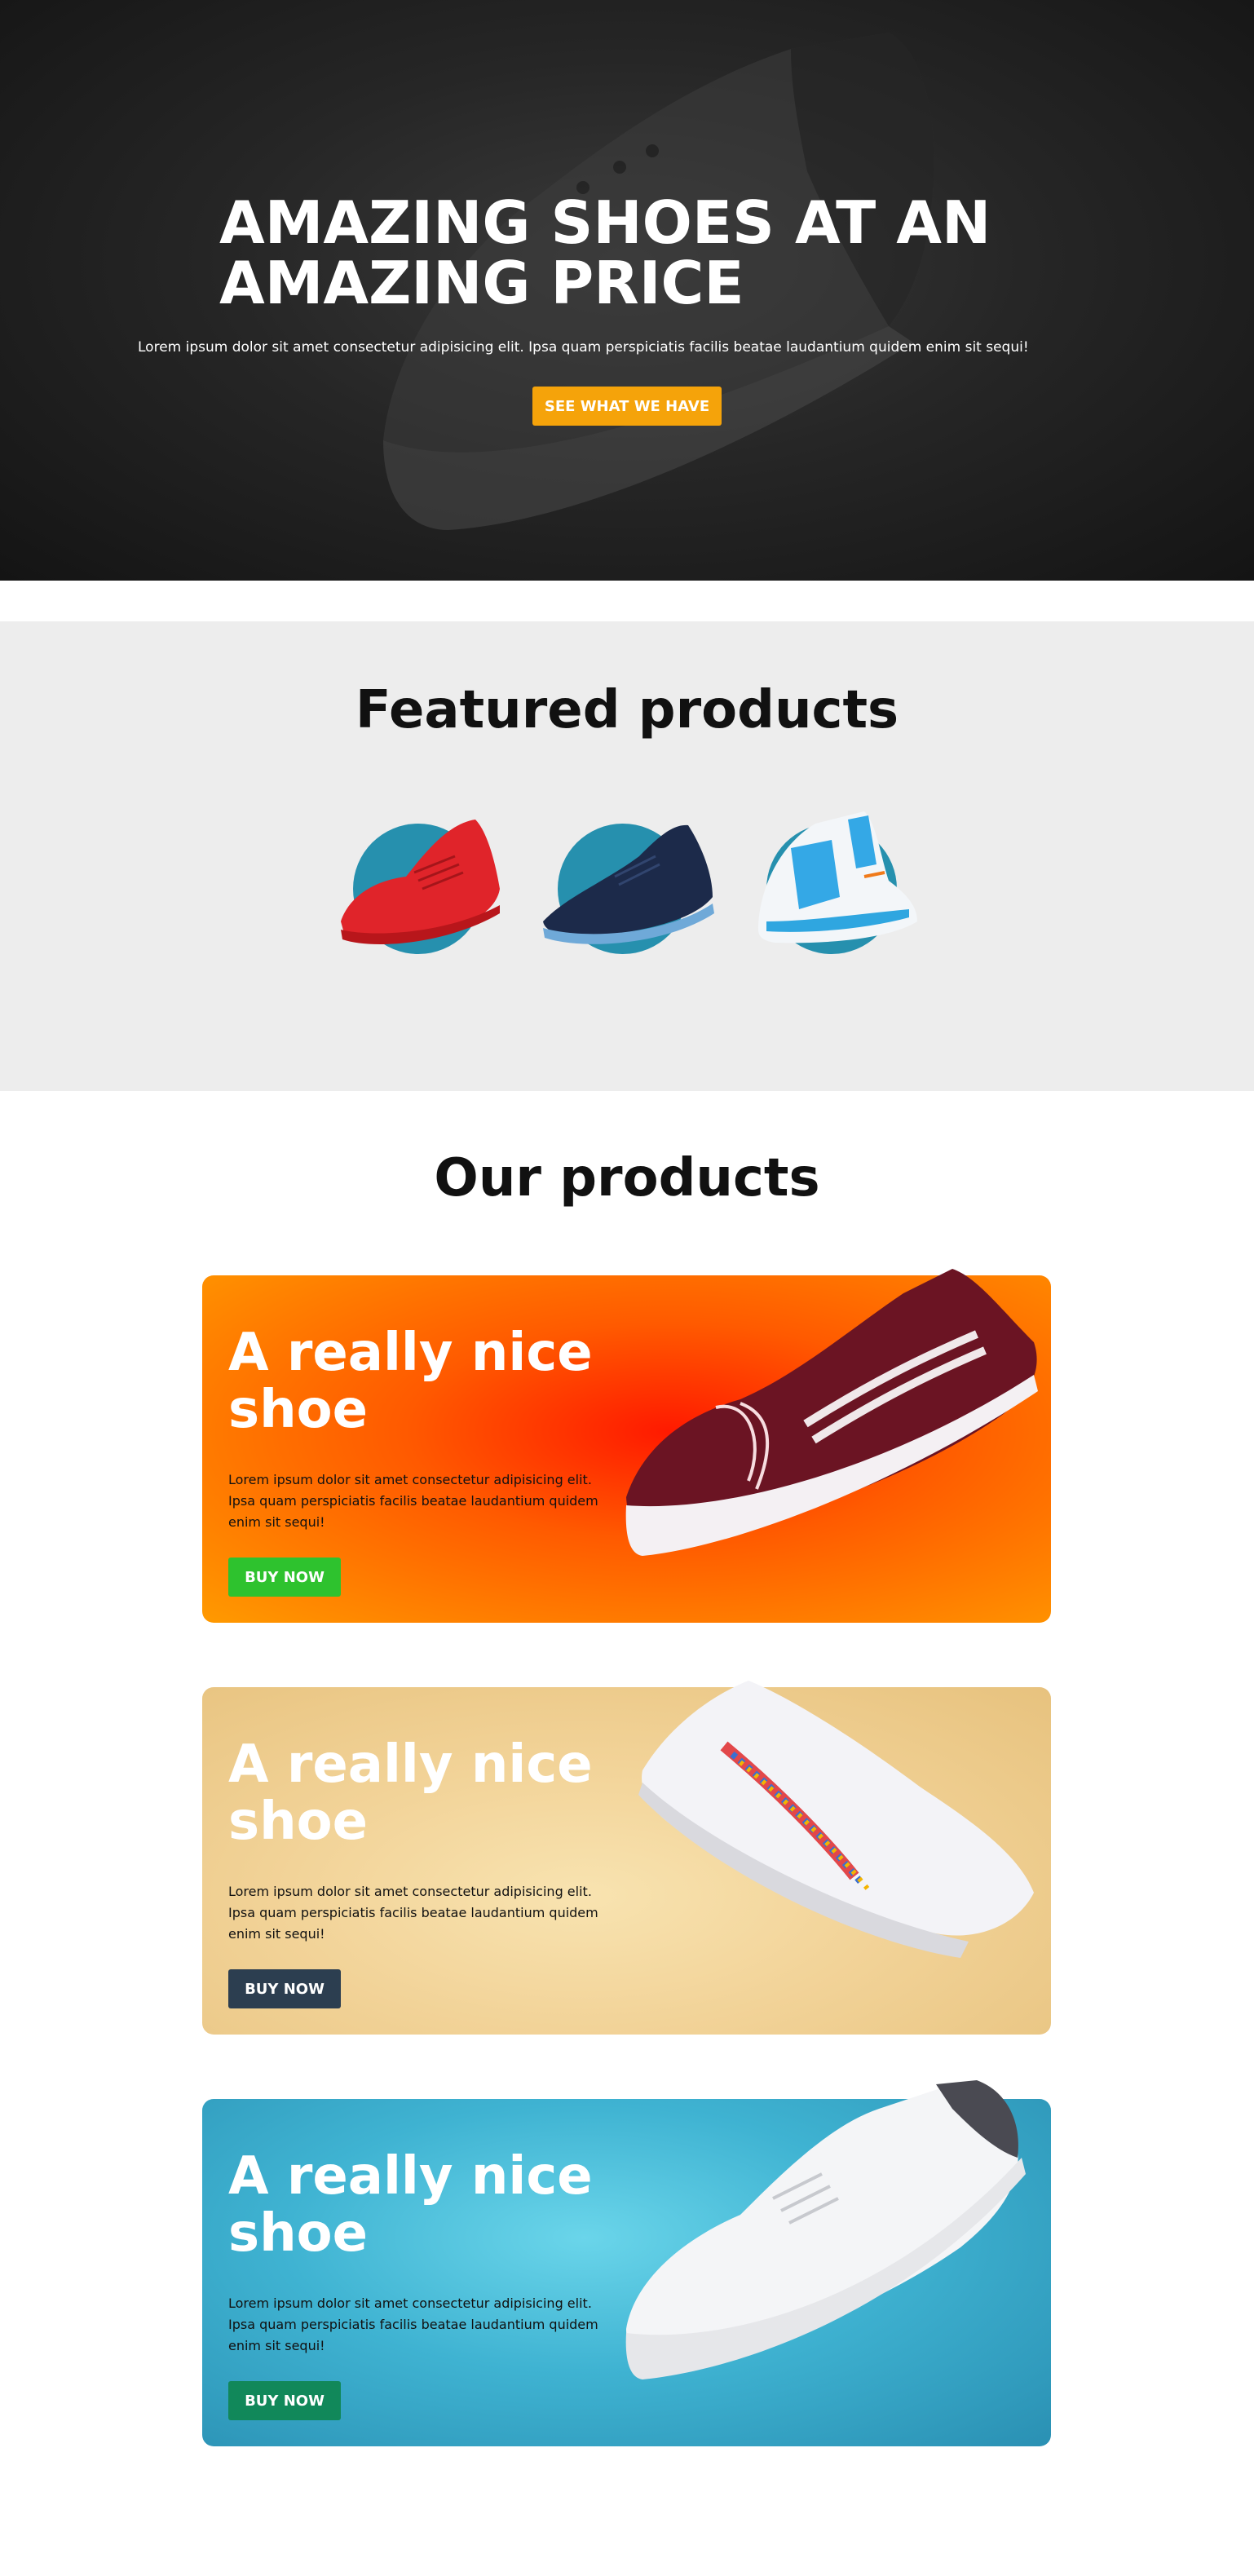 This screenshot has width=1254, height=2576. Describe the element at coordinates (825, 2229) in the screenshot. I see `white-leather-sneaker-icon` at that location.